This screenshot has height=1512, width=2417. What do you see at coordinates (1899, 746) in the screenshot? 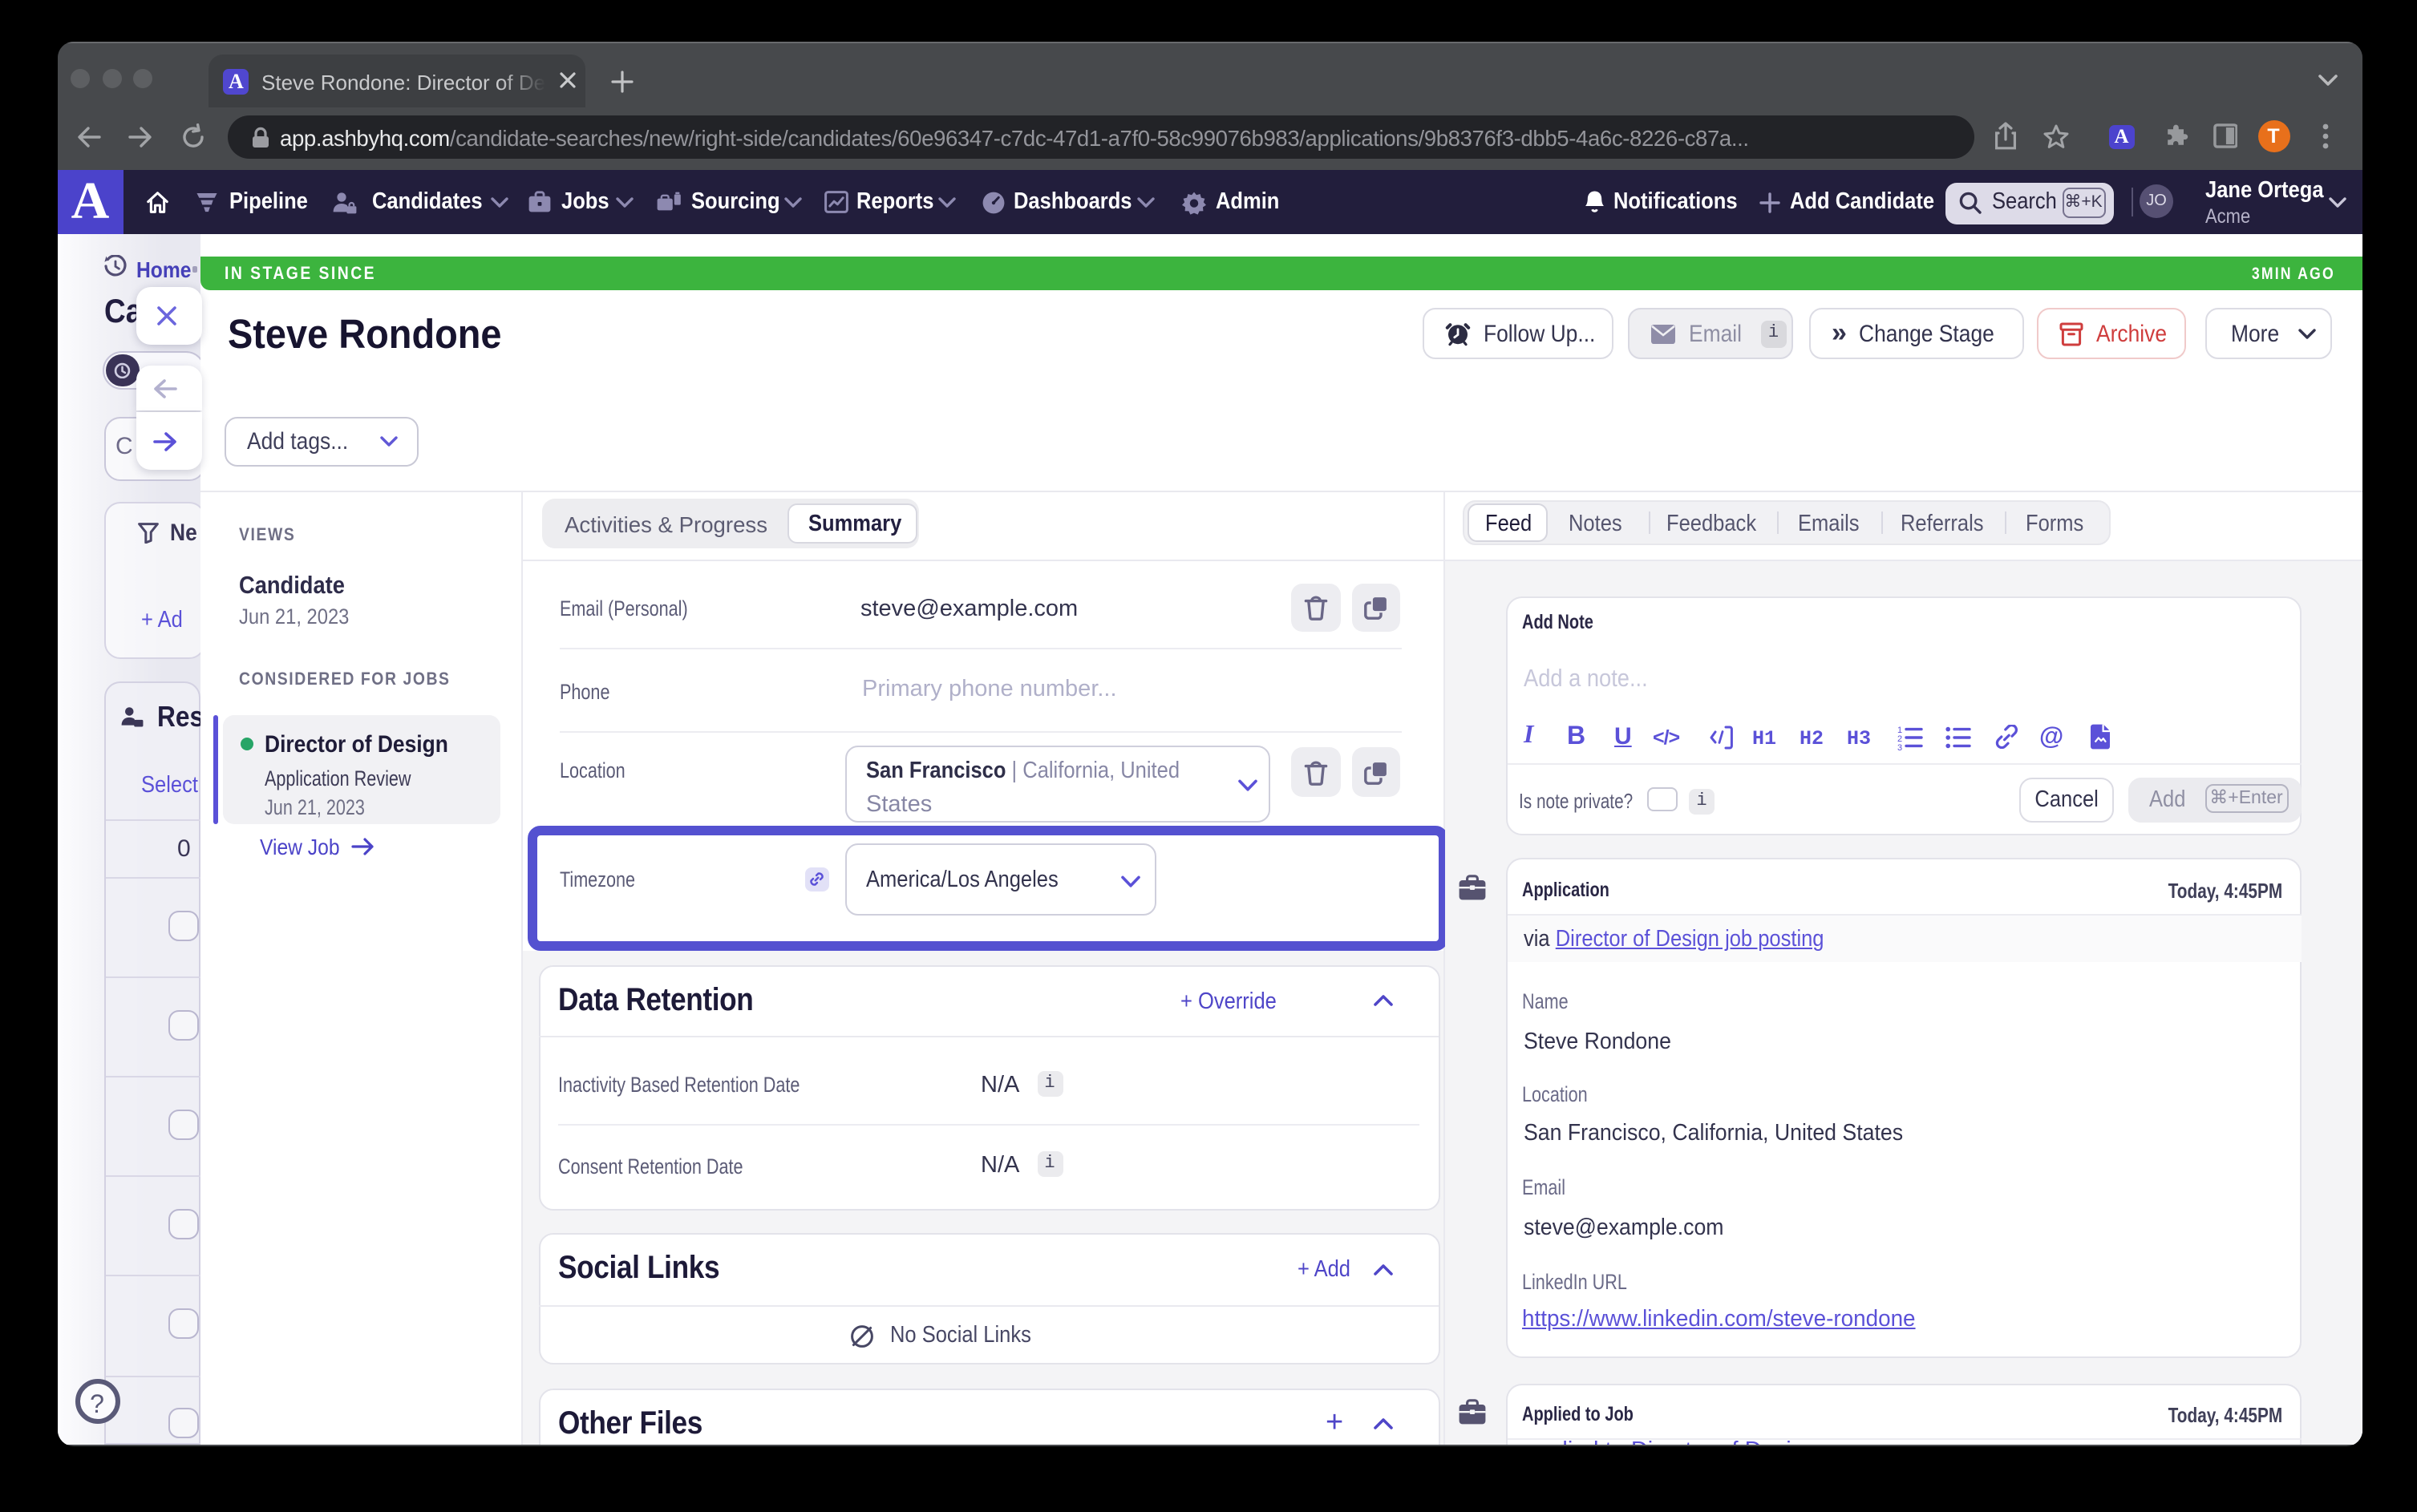
I see `svg-text: 3` at bounding box center [1899, 746].